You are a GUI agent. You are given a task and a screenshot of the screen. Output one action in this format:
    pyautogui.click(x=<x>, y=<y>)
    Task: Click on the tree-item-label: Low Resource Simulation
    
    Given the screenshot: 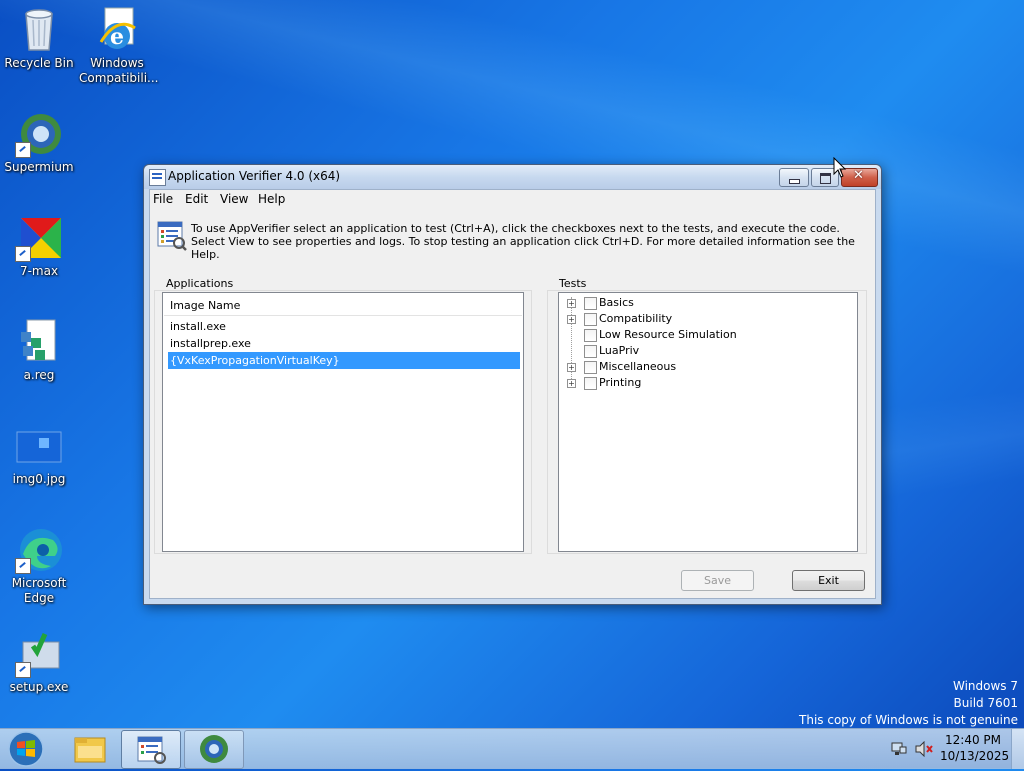 What is the action you would take?
    pyautogui.click(x=668, y=334)
    